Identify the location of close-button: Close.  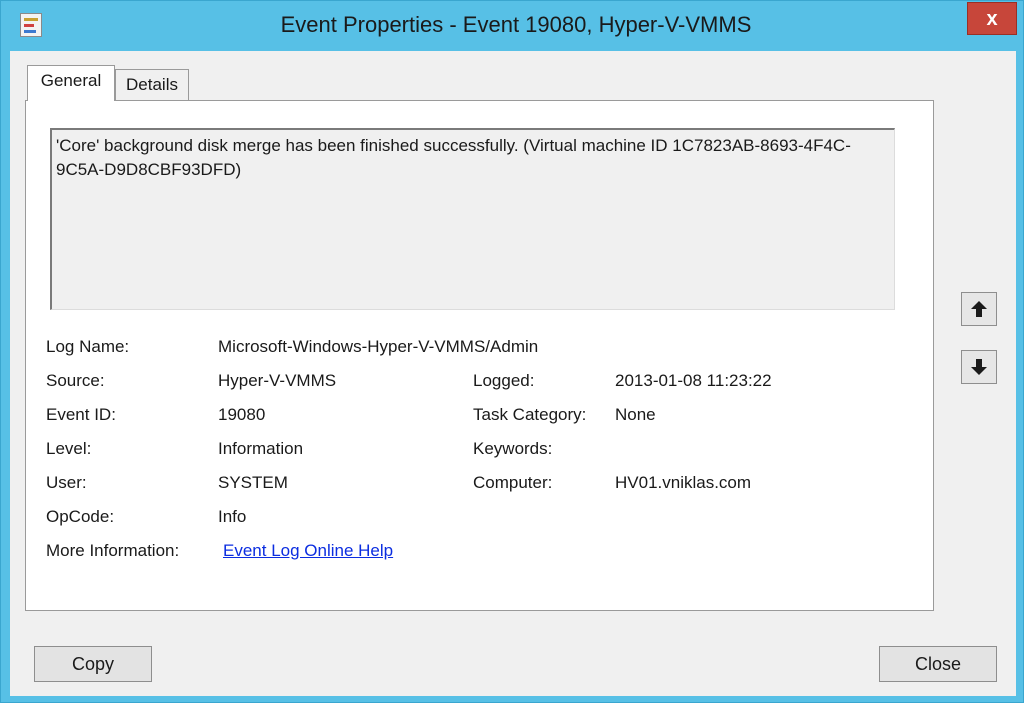
(938, 664).